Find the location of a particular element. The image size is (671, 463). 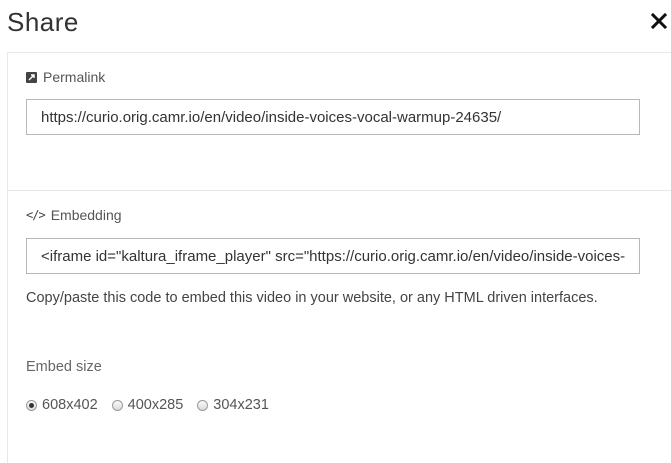

permalink-label: Permalink is located at coordinates (74, 77).